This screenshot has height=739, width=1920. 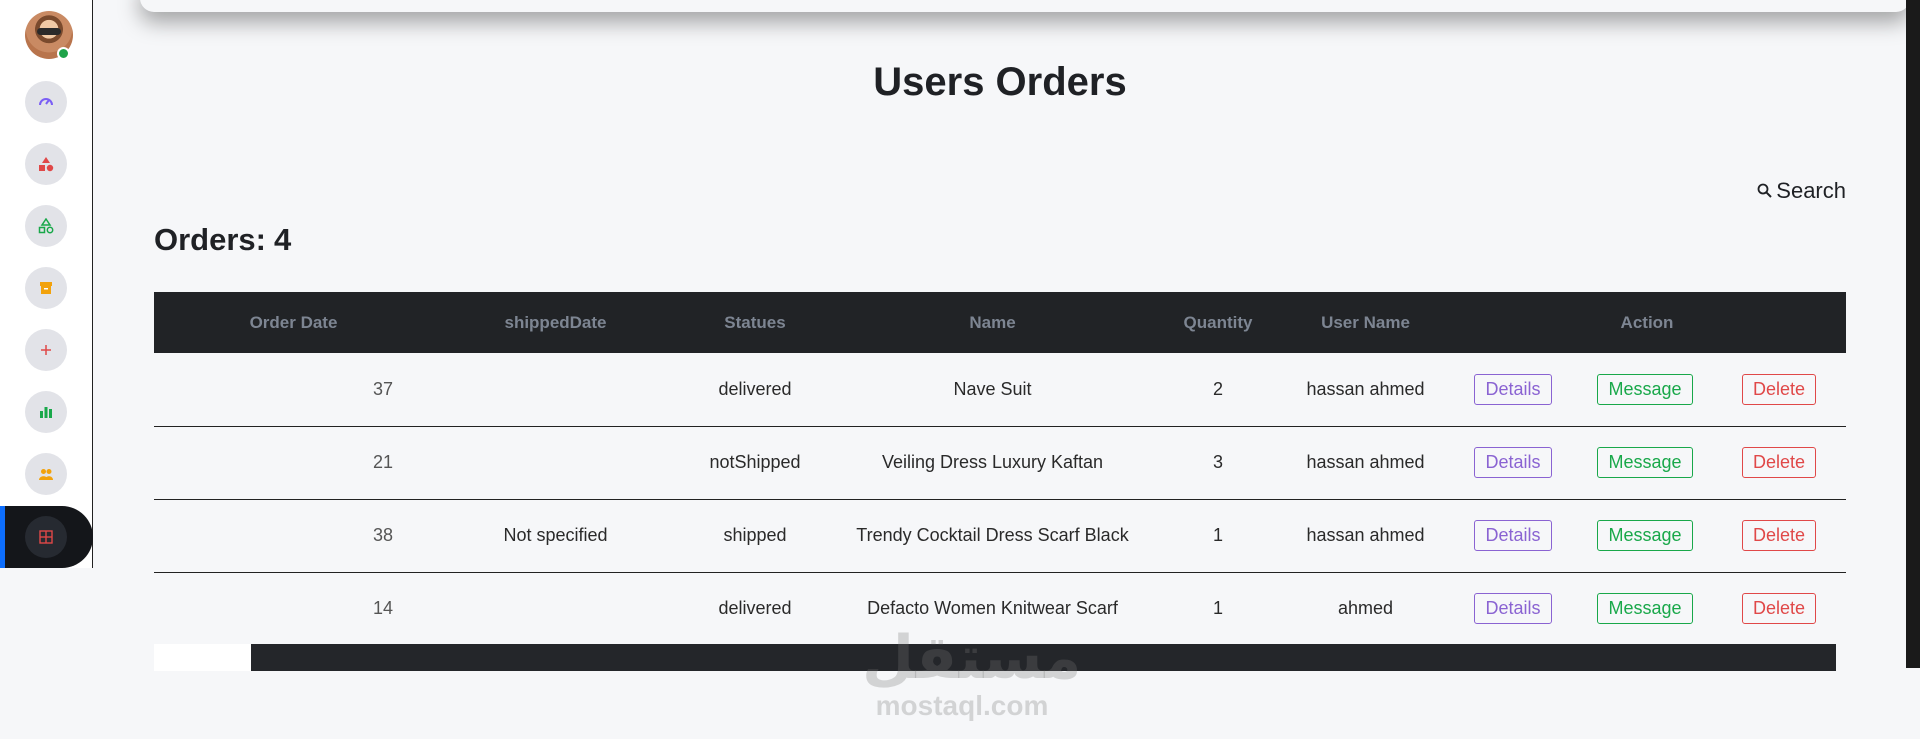 I want to click on cell-order-date: 38, so click(x=382, y=535).